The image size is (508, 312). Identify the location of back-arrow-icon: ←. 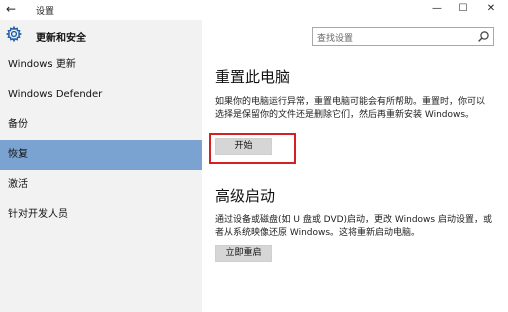
(13, 9).